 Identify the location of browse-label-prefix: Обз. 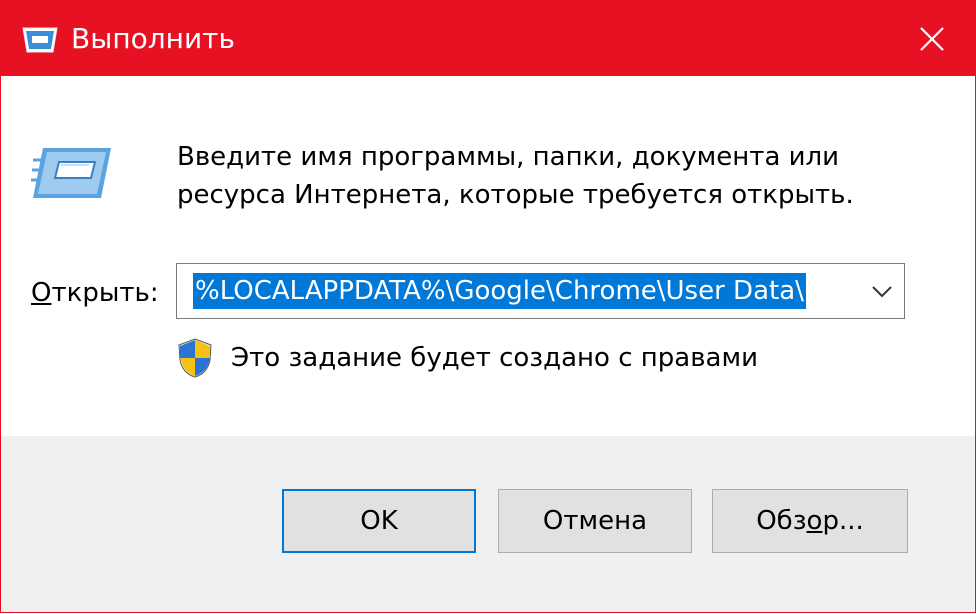
(781, 521).